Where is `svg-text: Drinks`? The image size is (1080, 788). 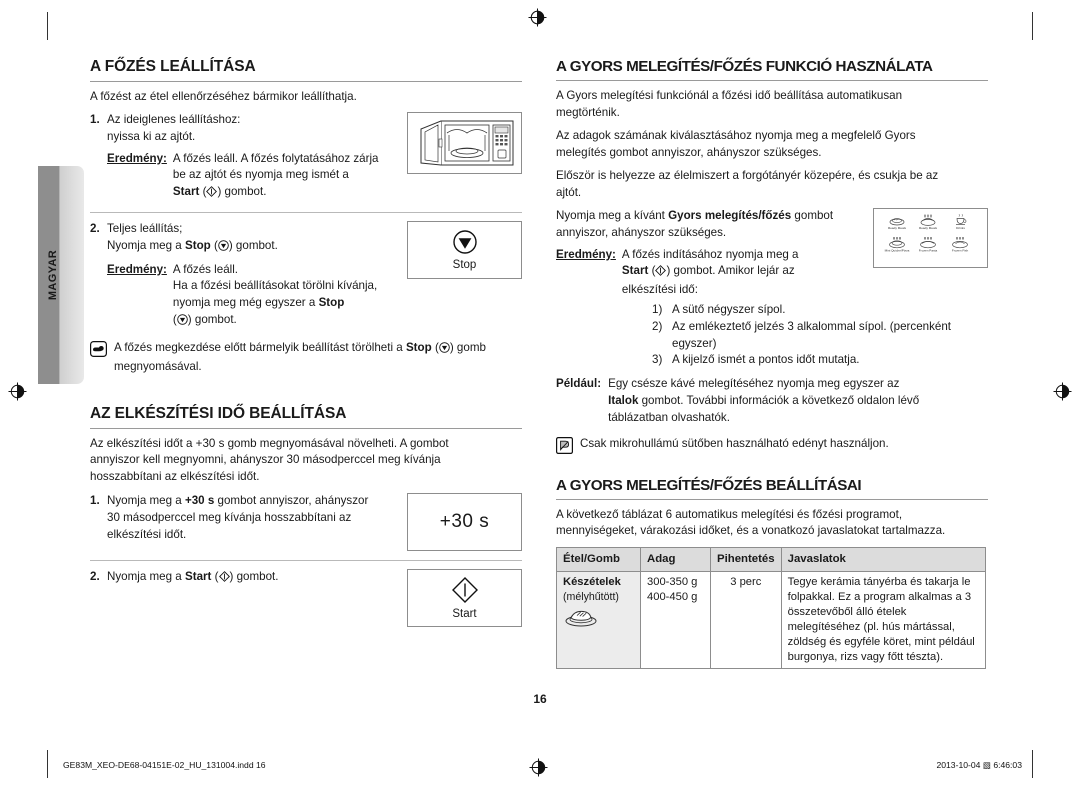
svg-text: Drinks is located at coordinates (960, 228).